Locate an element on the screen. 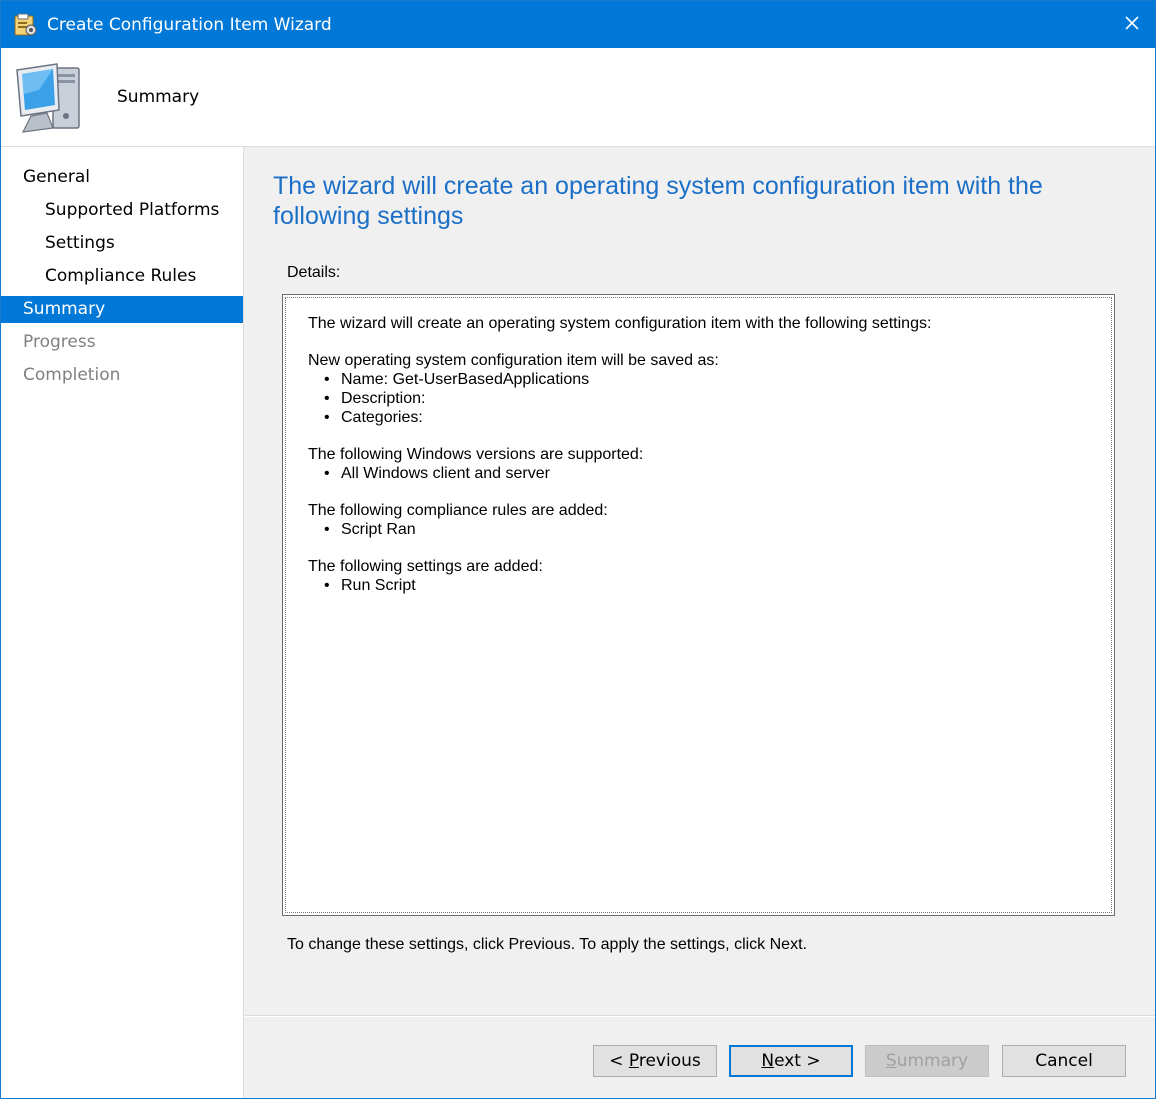  step-settings: Settings is located at coordinates (122, 243).